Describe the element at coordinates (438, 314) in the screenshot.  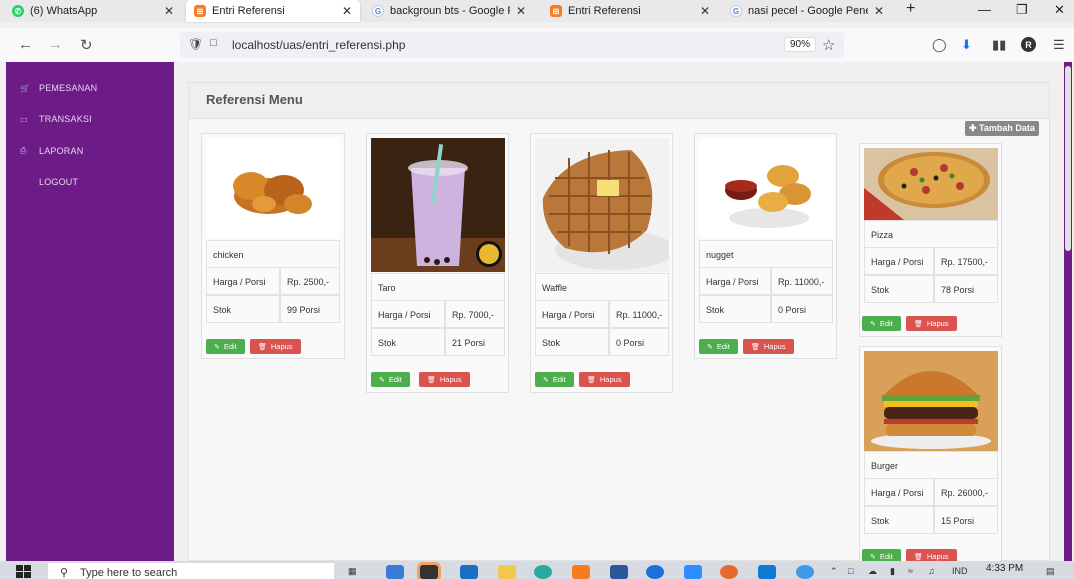
I see `harga-row: Harga / Porsi Rp. 7000,-` at that location.